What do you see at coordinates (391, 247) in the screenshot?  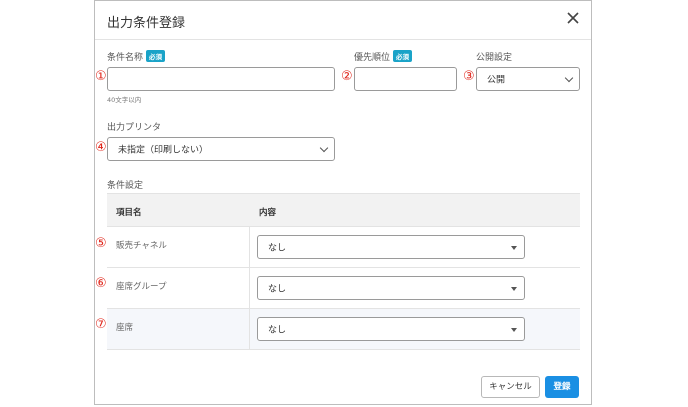 I see `sales-channel-select: なし` at bounding box center [391, 247].